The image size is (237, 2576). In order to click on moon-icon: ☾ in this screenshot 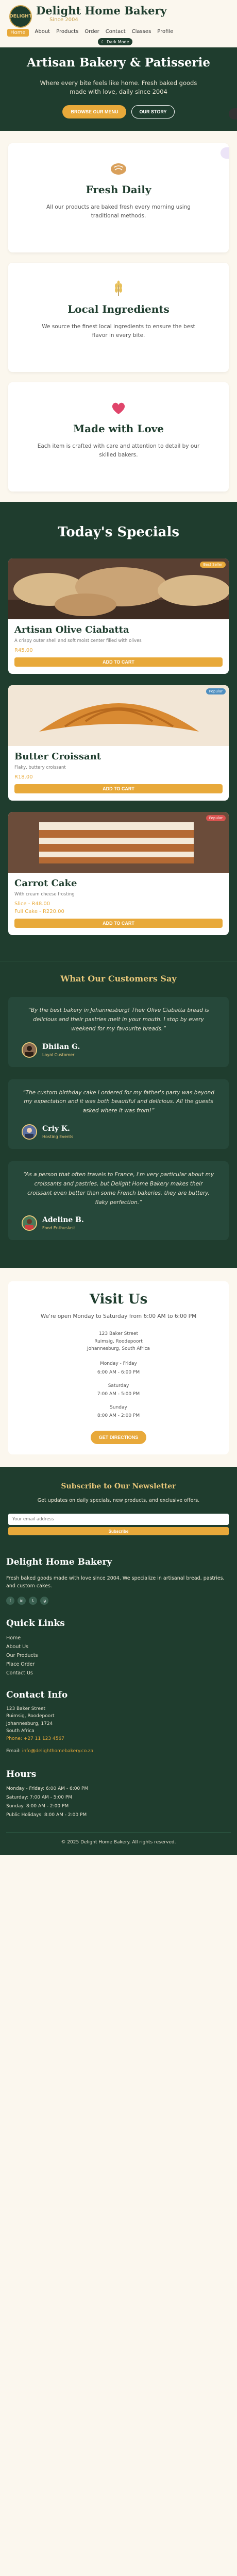, I will do `click(103, 41)`.